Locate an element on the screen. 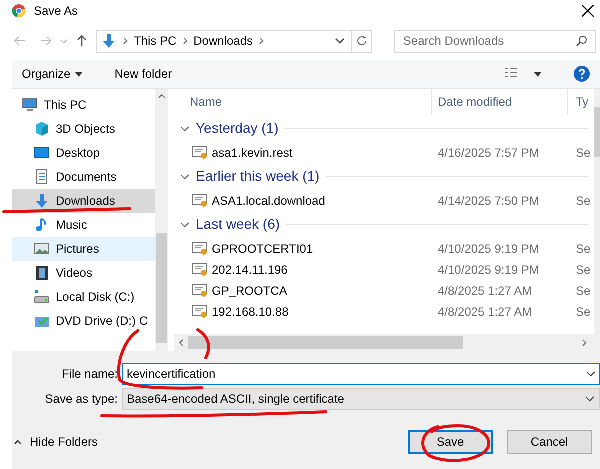 The height and width of the screenshot is (469, 600). picture-icon is located at coordinates (42, 249).